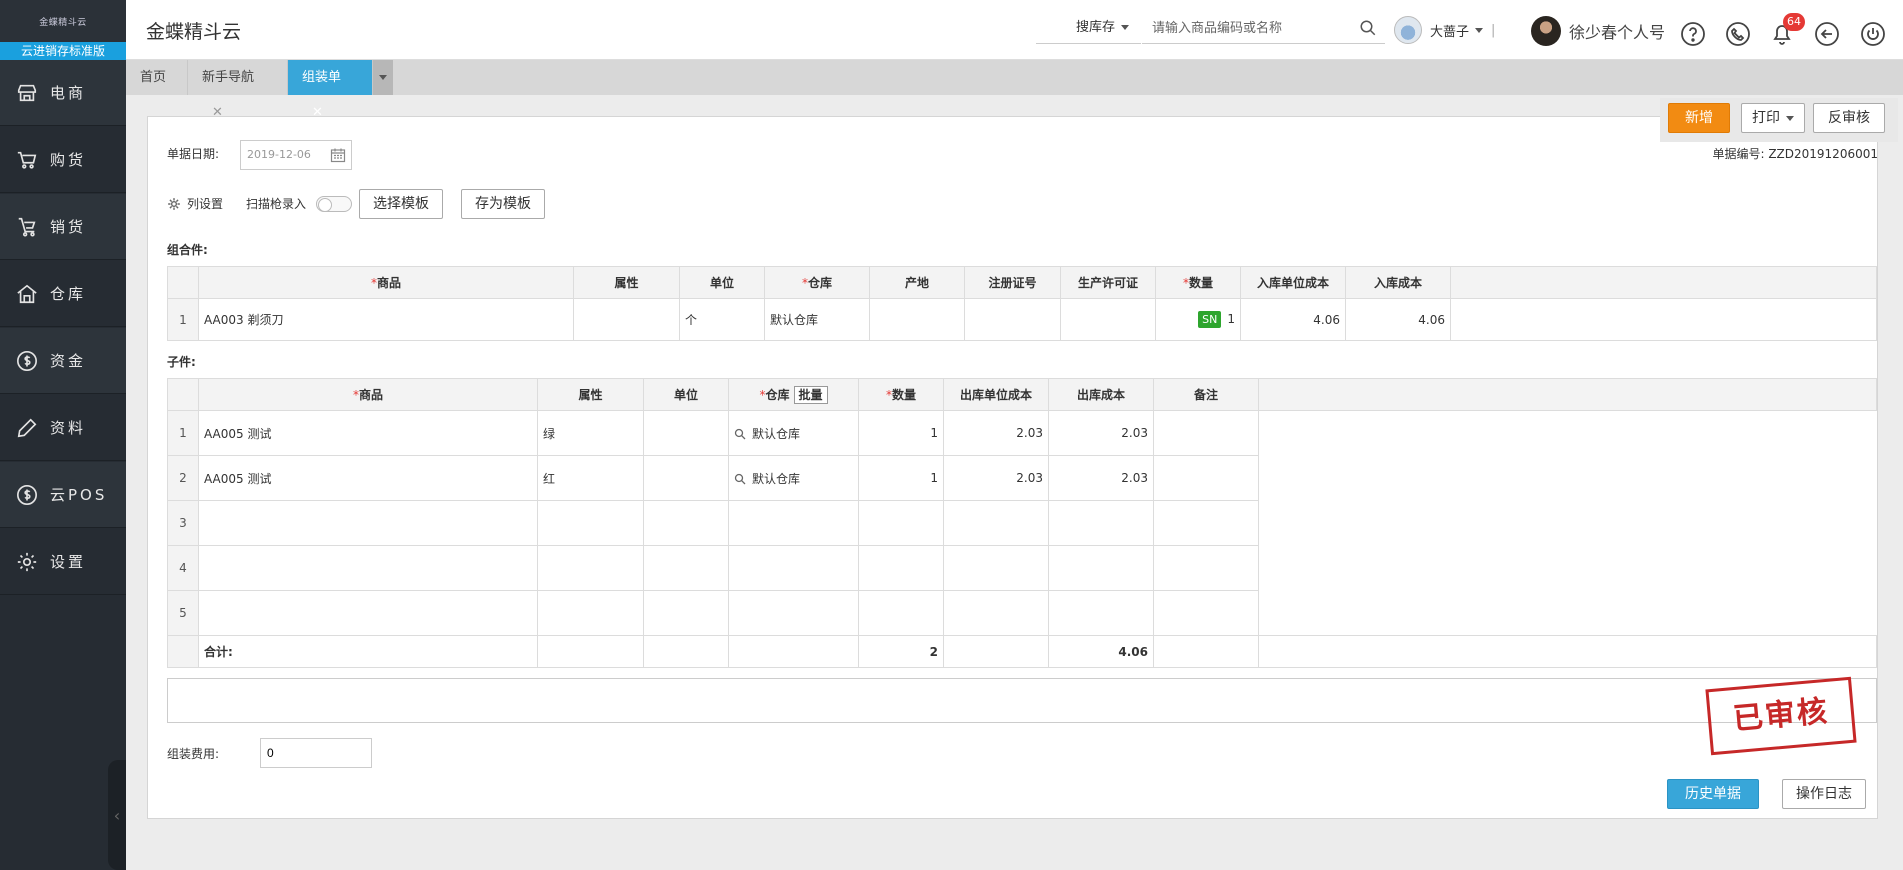 This screenshot has width=1903, height=870. I want to click on calendar-icon, so click(338, 155).